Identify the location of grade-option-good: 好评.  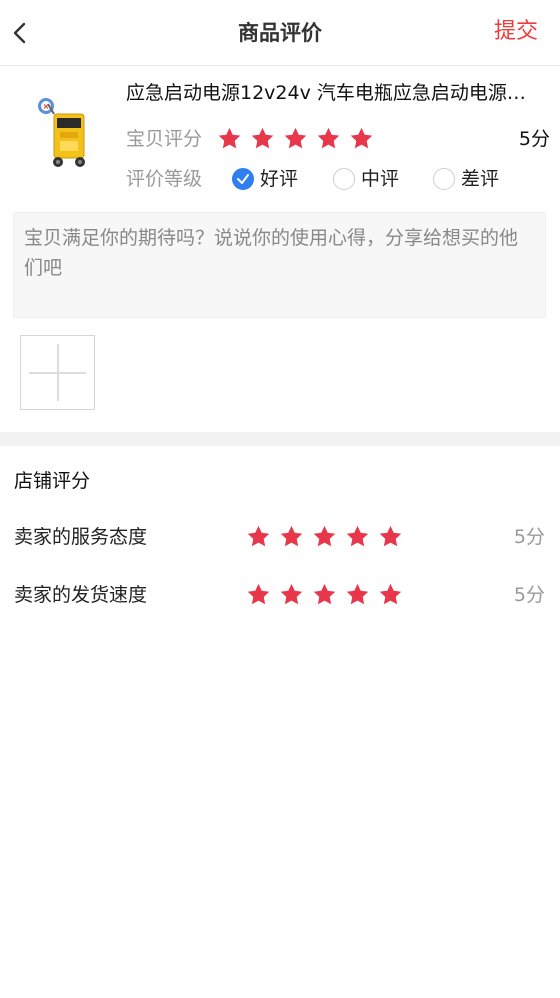
(265, 179).